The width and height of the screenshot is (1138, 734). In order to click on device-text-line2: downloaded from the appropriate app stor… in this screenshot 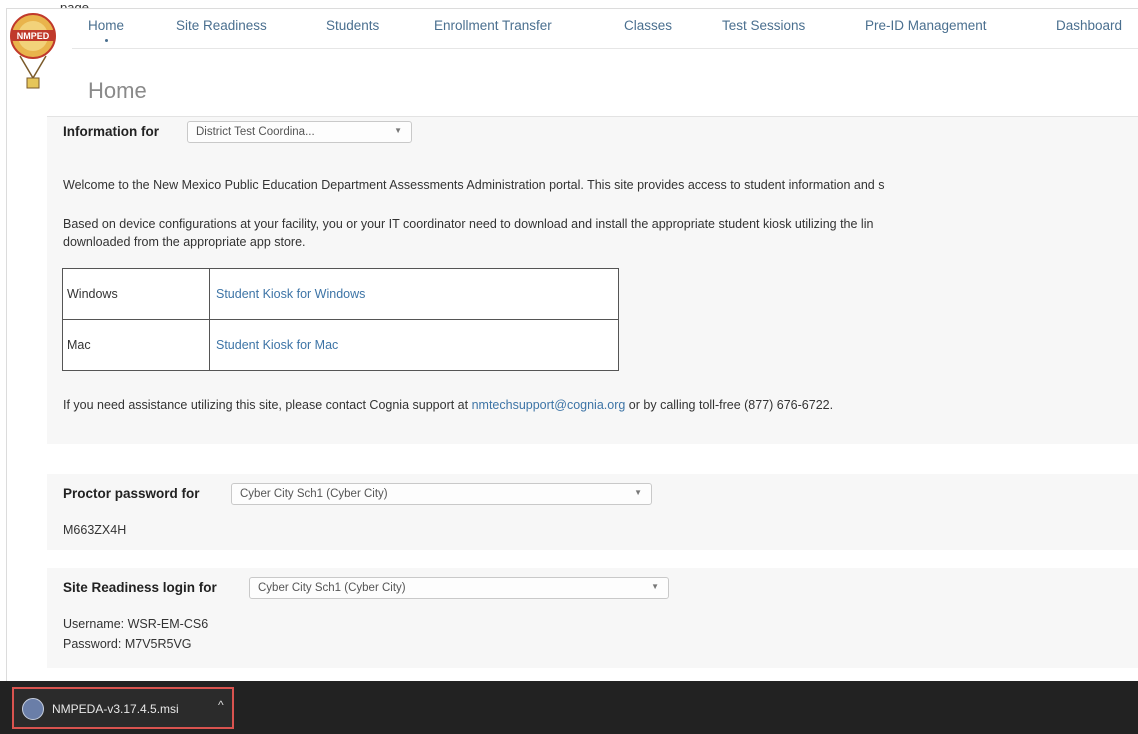, I will do `click(184, 242)`.